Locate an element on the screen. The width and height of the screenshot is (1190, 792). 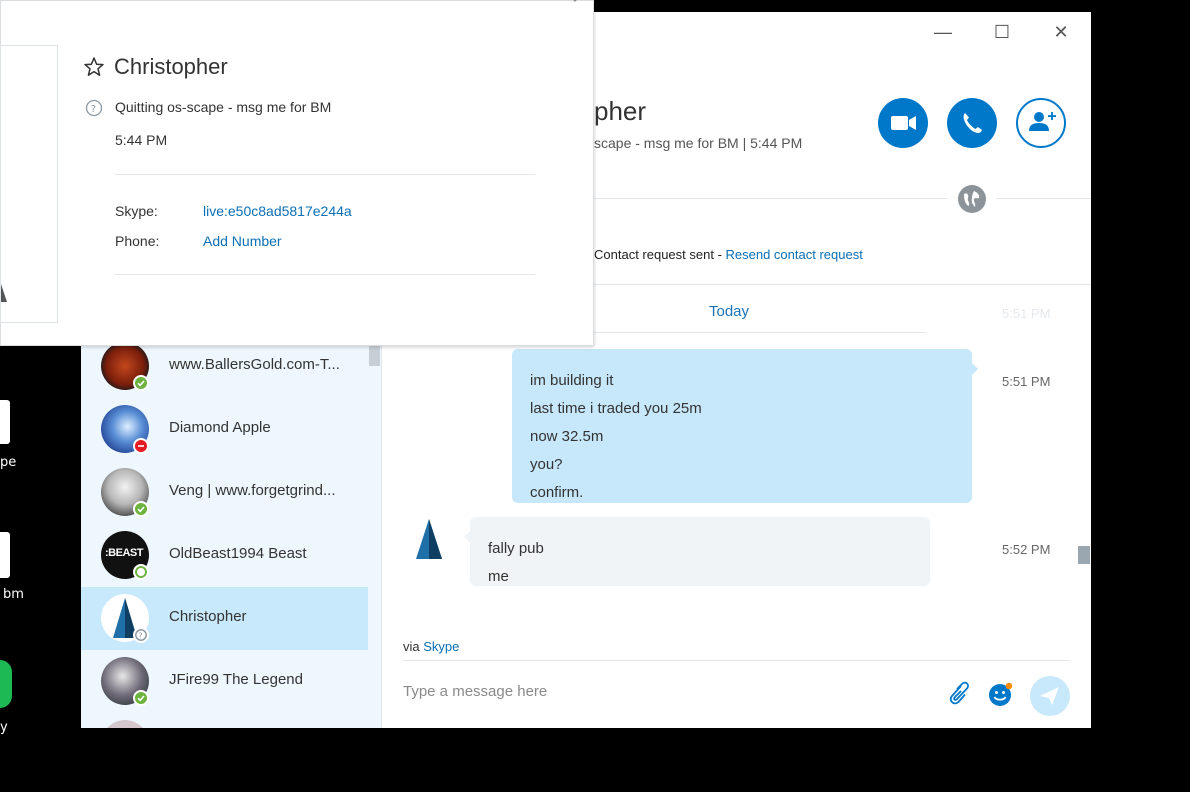
contact-row-jfire99: JFire99 The Legend is located at coordinates (224, 681).